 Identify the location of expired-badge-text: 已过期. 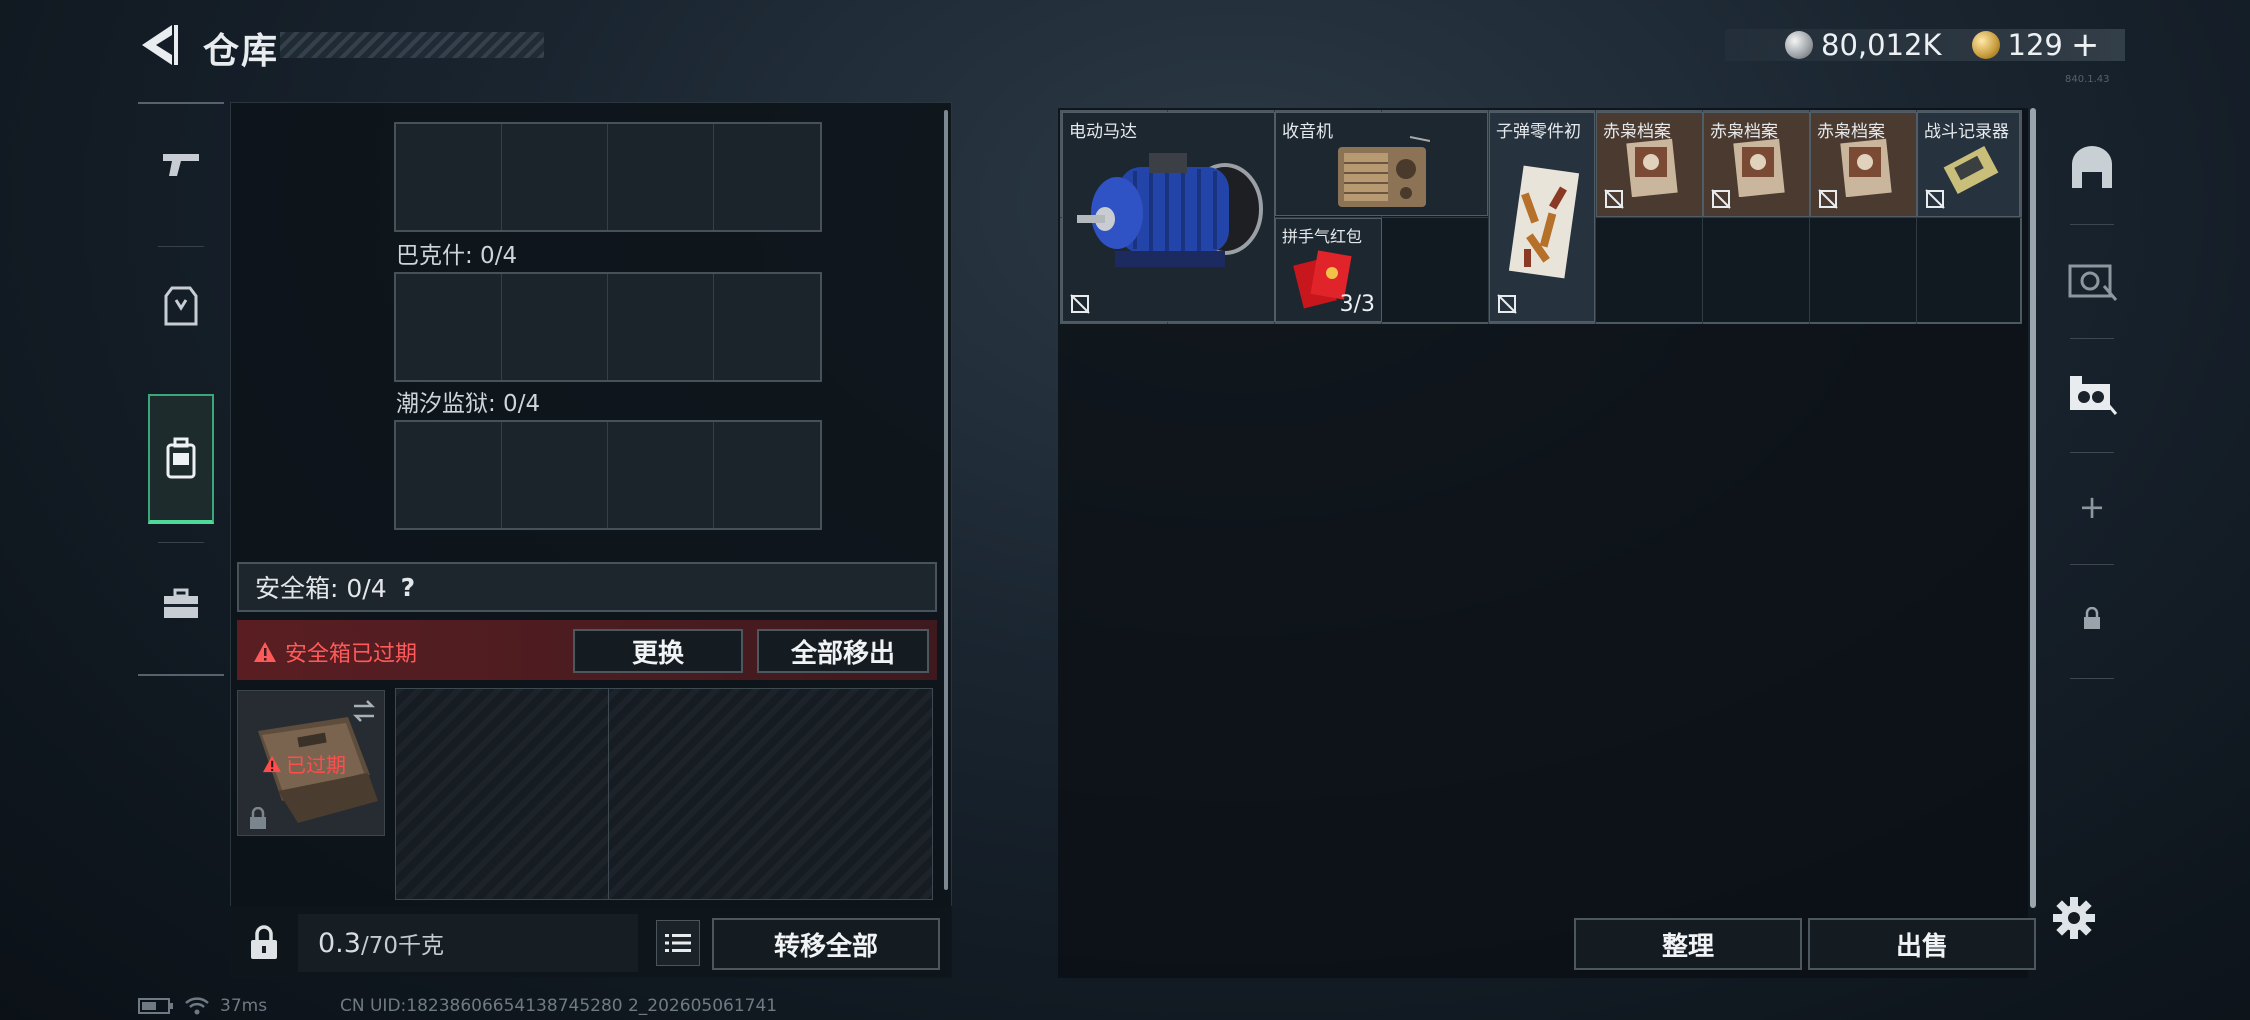
(316, 765).